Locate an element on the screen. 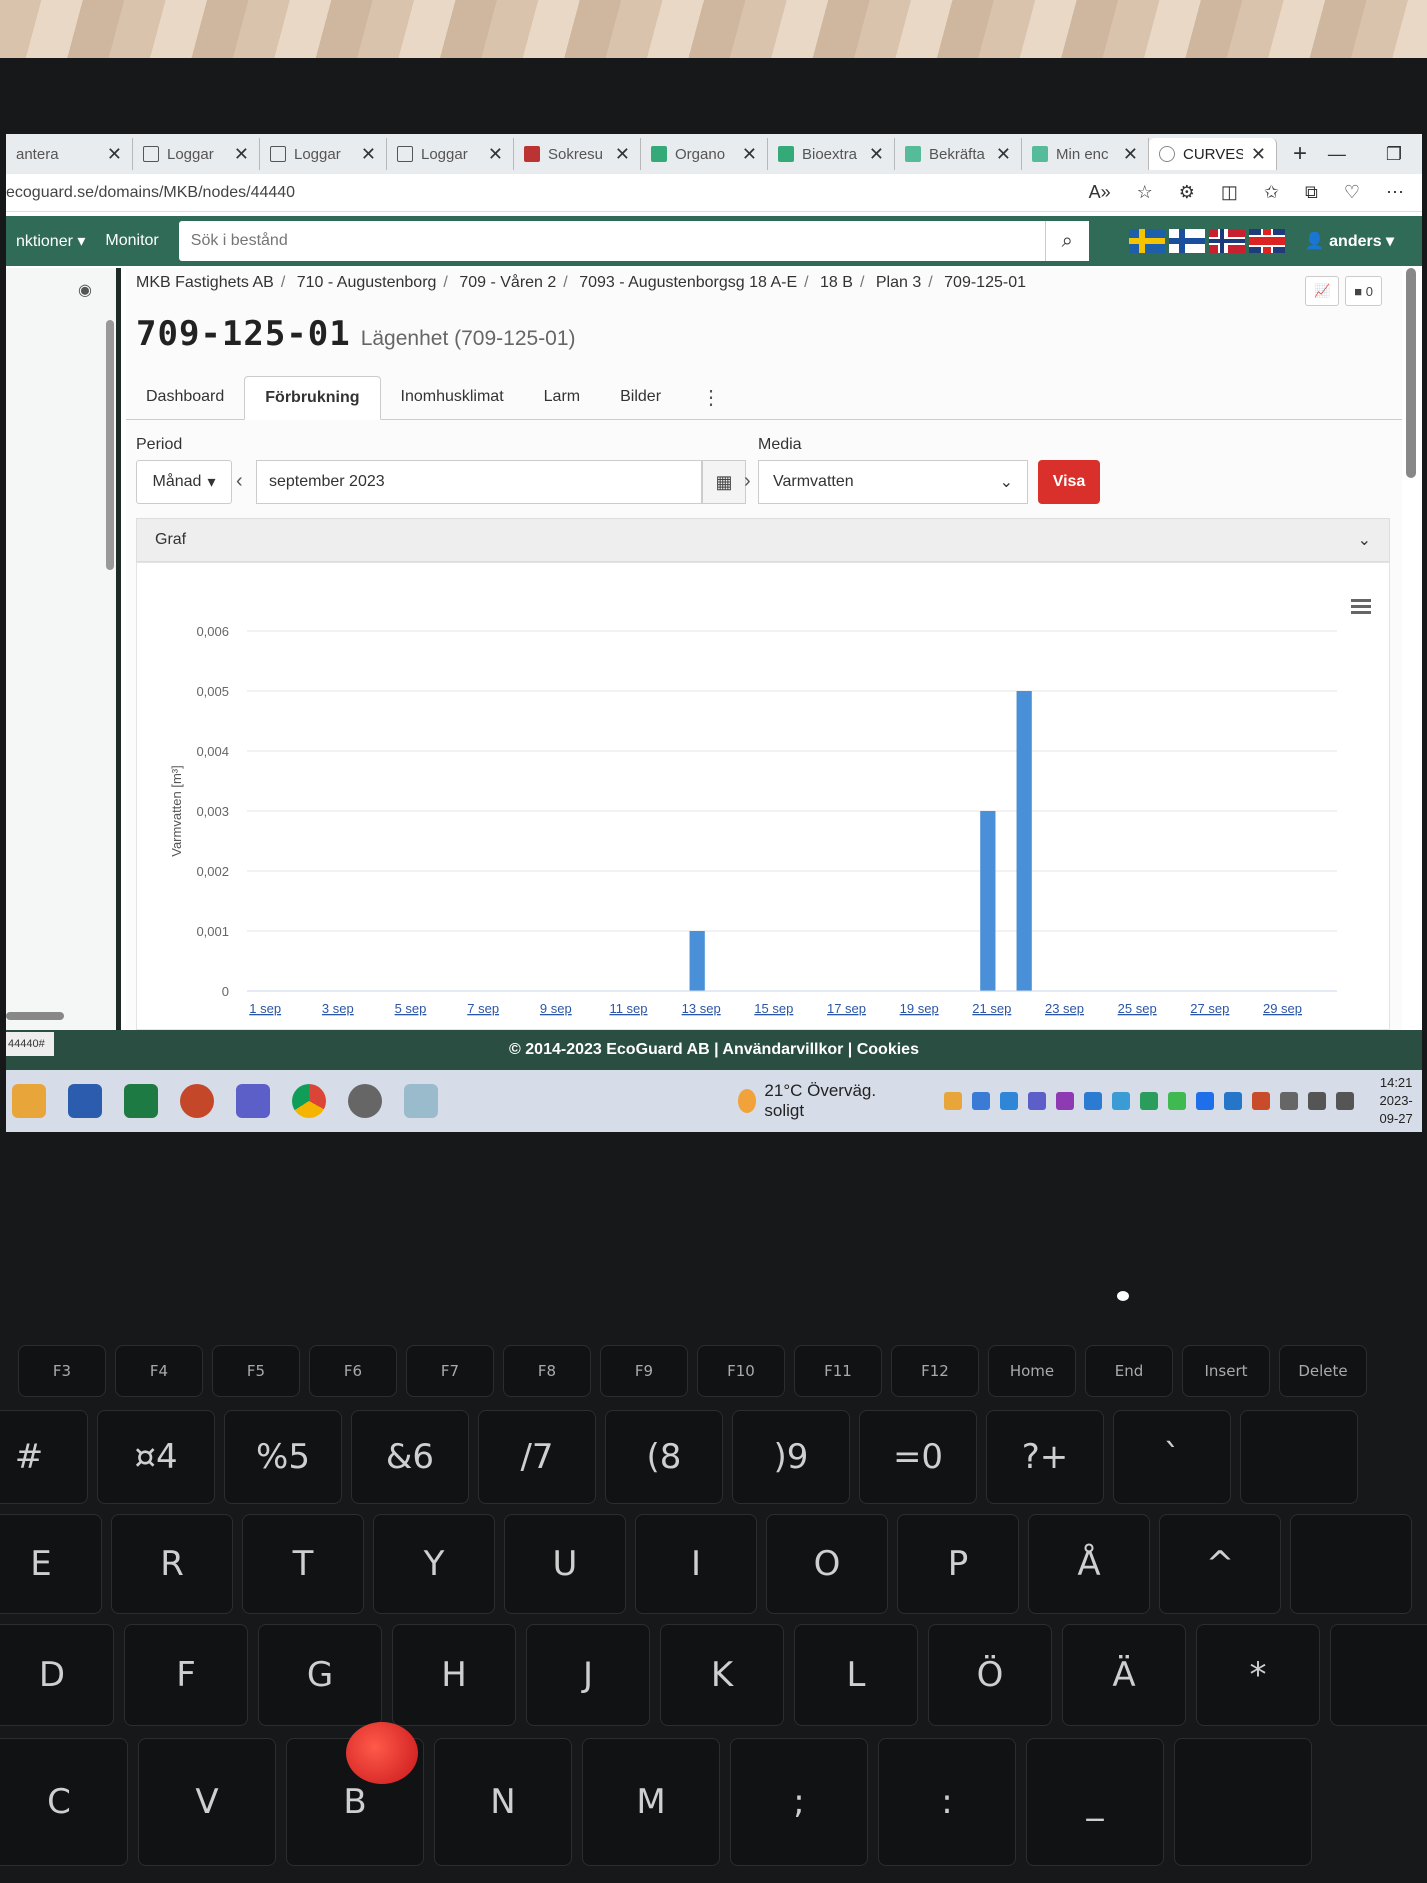  clock: 14:21 2023-09-27 is located at coordinates (1396, 1101).